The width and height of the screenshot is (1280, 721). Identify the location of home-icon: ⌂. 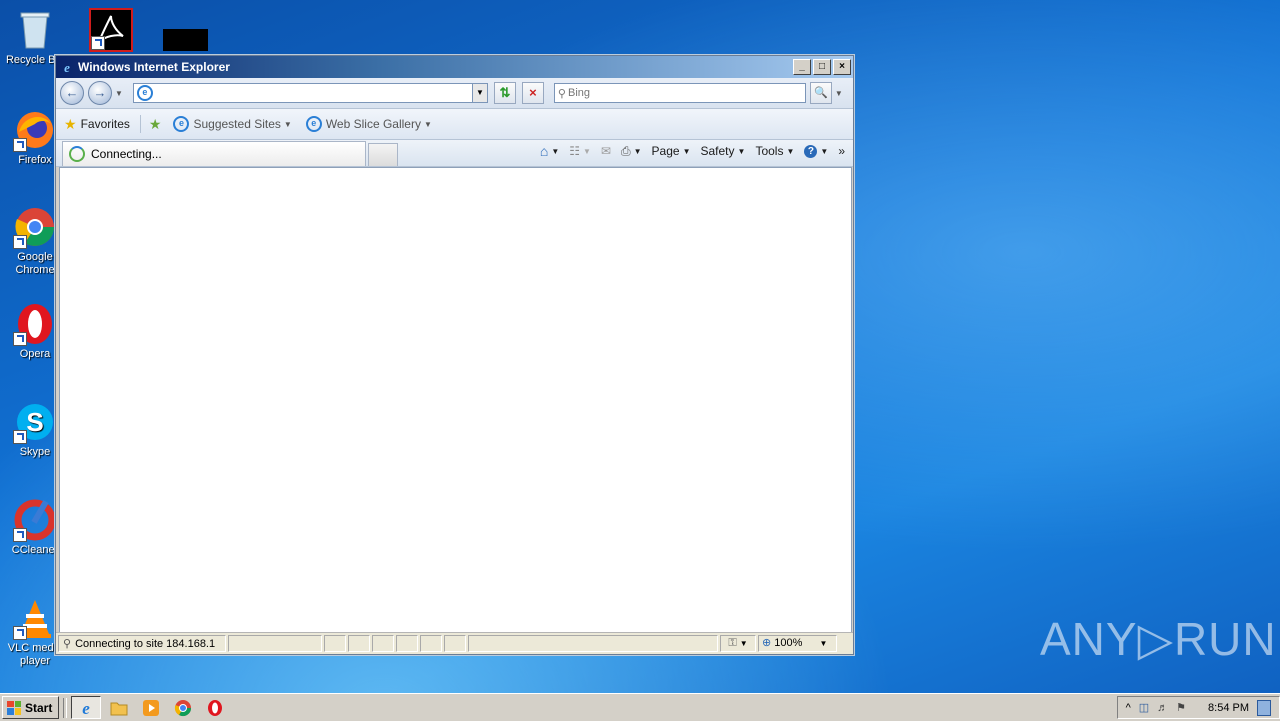
(544, 151).